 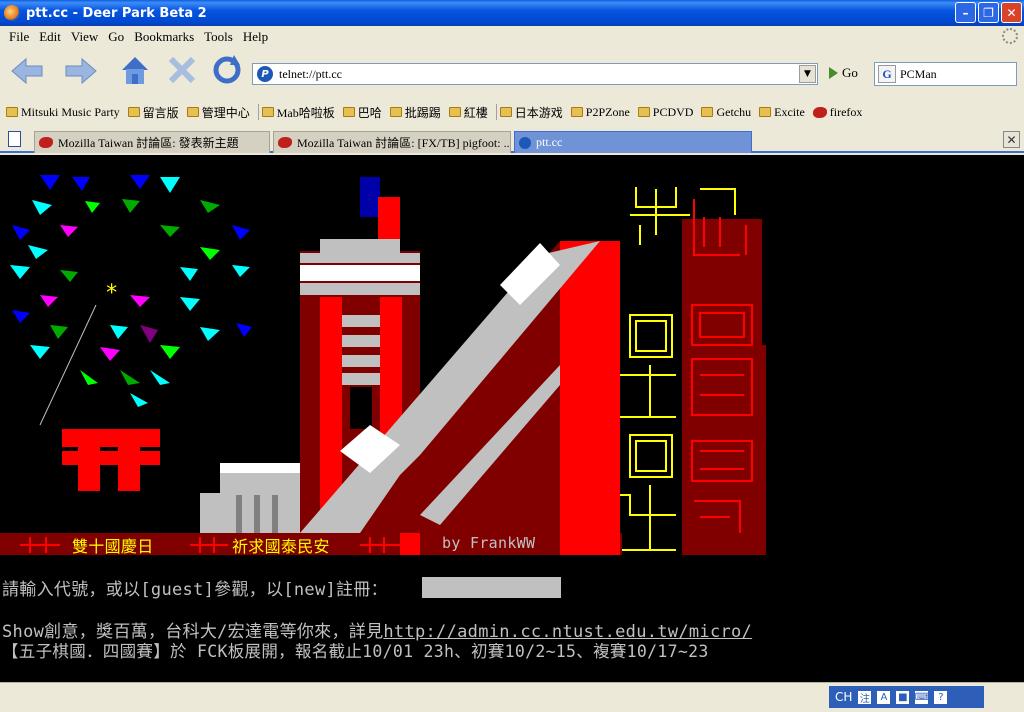 I want to click on throbber-icon, so click(x=1010, y=36).